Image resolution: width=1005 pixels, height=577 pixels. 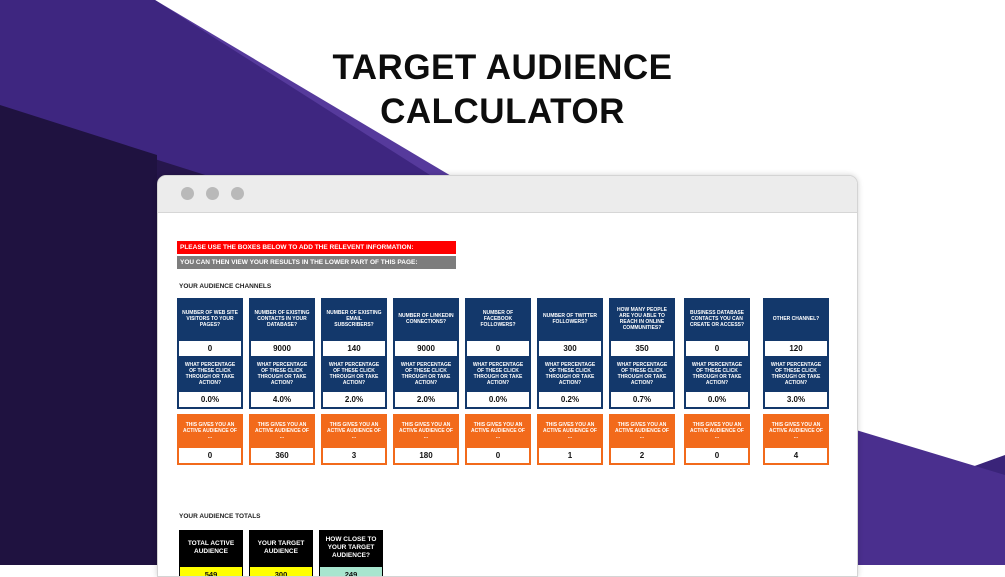 I want to click on channel-percentage-input: 3.0%, so click(x=796, y=399).